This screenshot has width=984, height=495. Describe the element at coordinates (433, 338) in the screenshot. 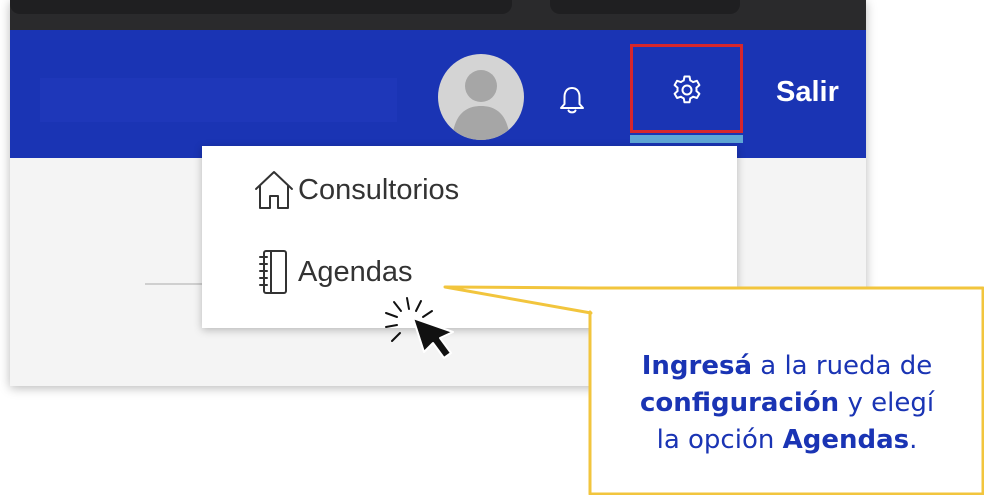

I see `mouse-pointer-icon` at that location.